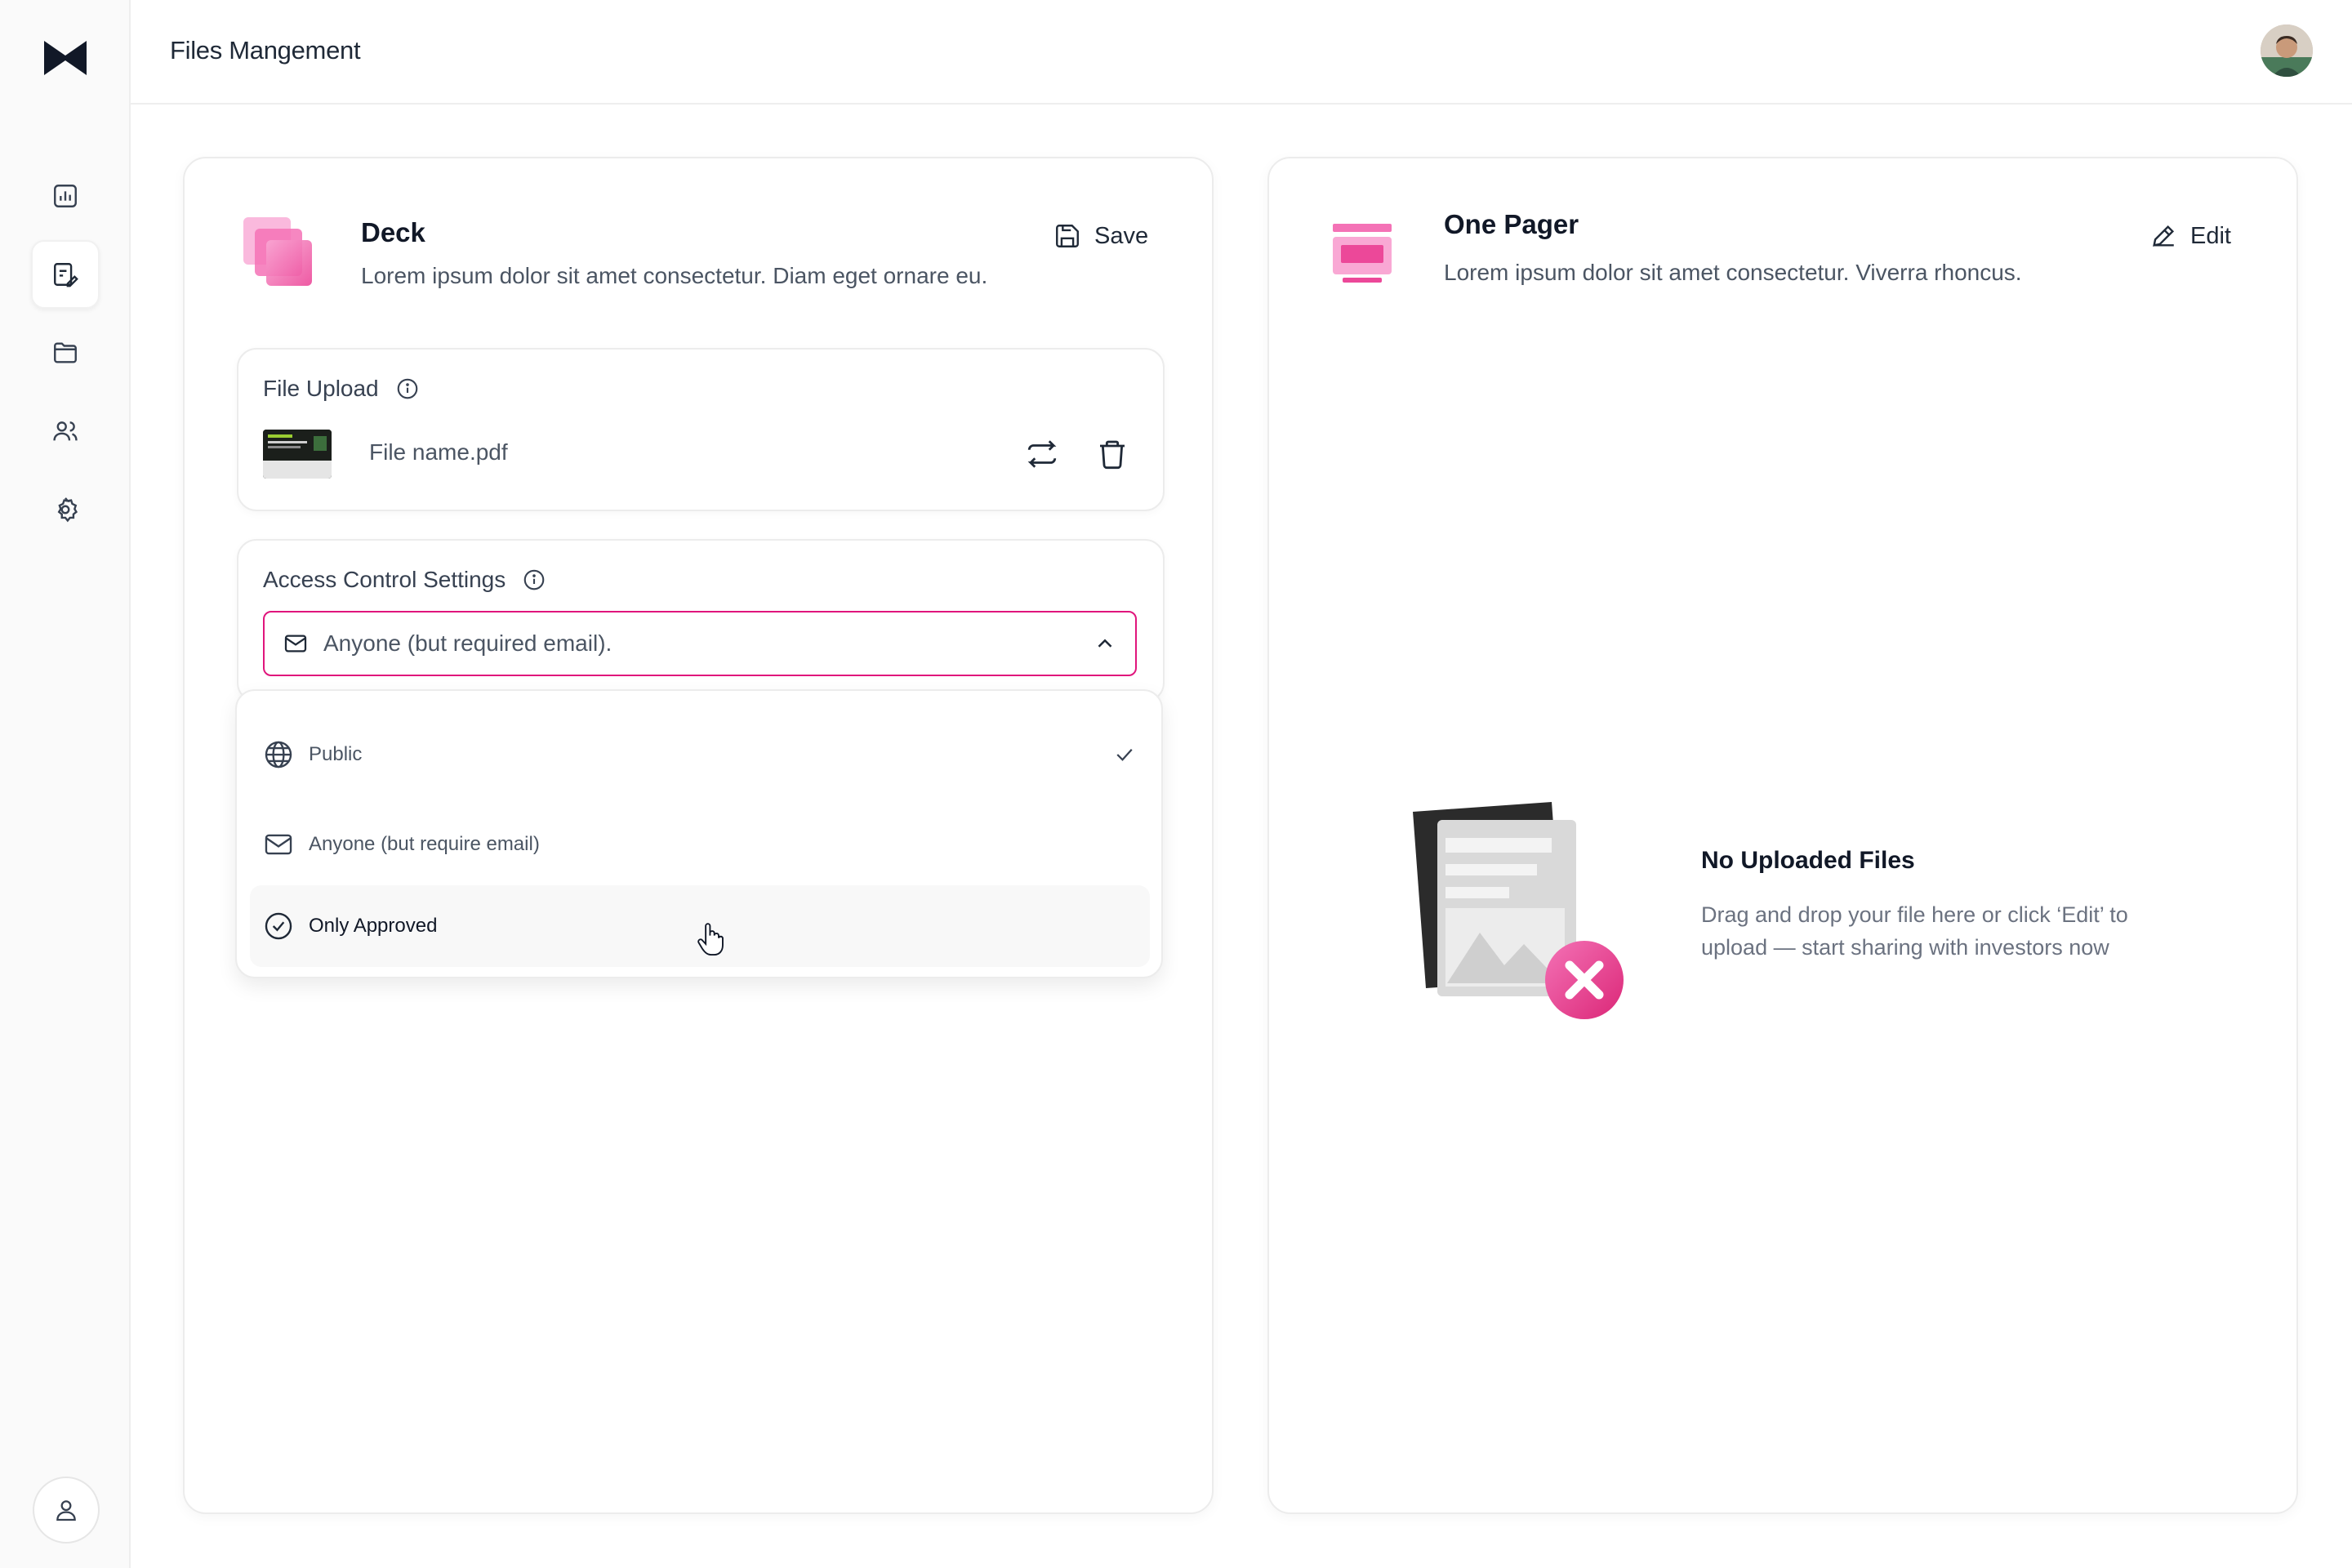 This screenshot has height=1568, width=2352. I want to click on top-header: Files Mangement, so click(1241, 53).